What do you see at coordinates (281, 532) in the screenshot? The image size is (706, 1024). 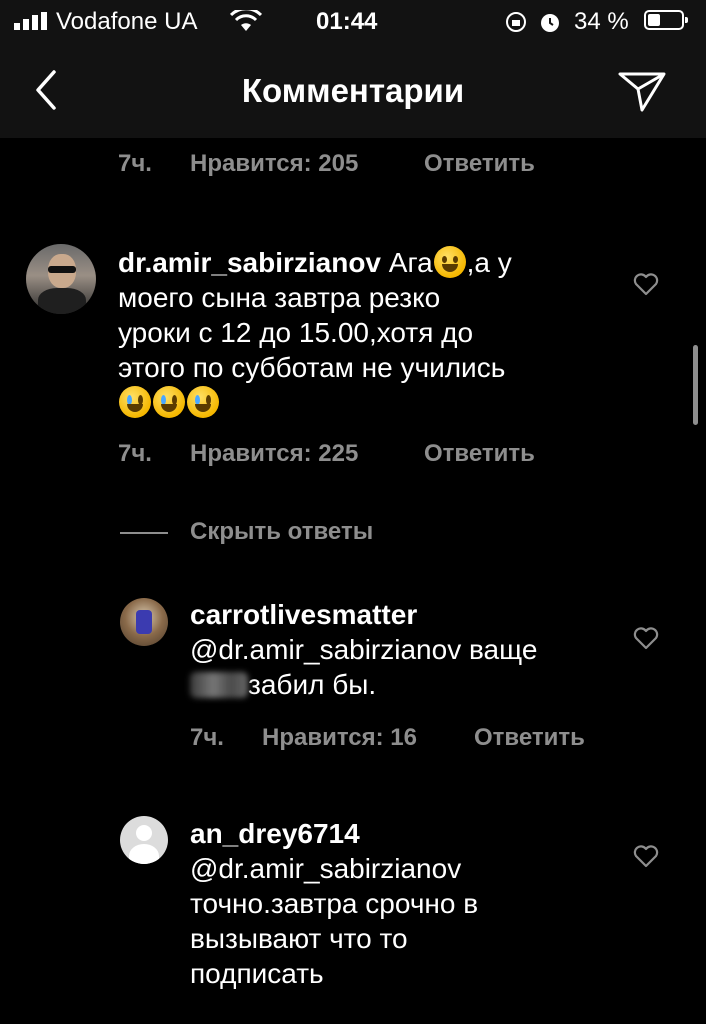 I see `hide-replies-button: Скрыть ответы` at bounding box center [281, 532].